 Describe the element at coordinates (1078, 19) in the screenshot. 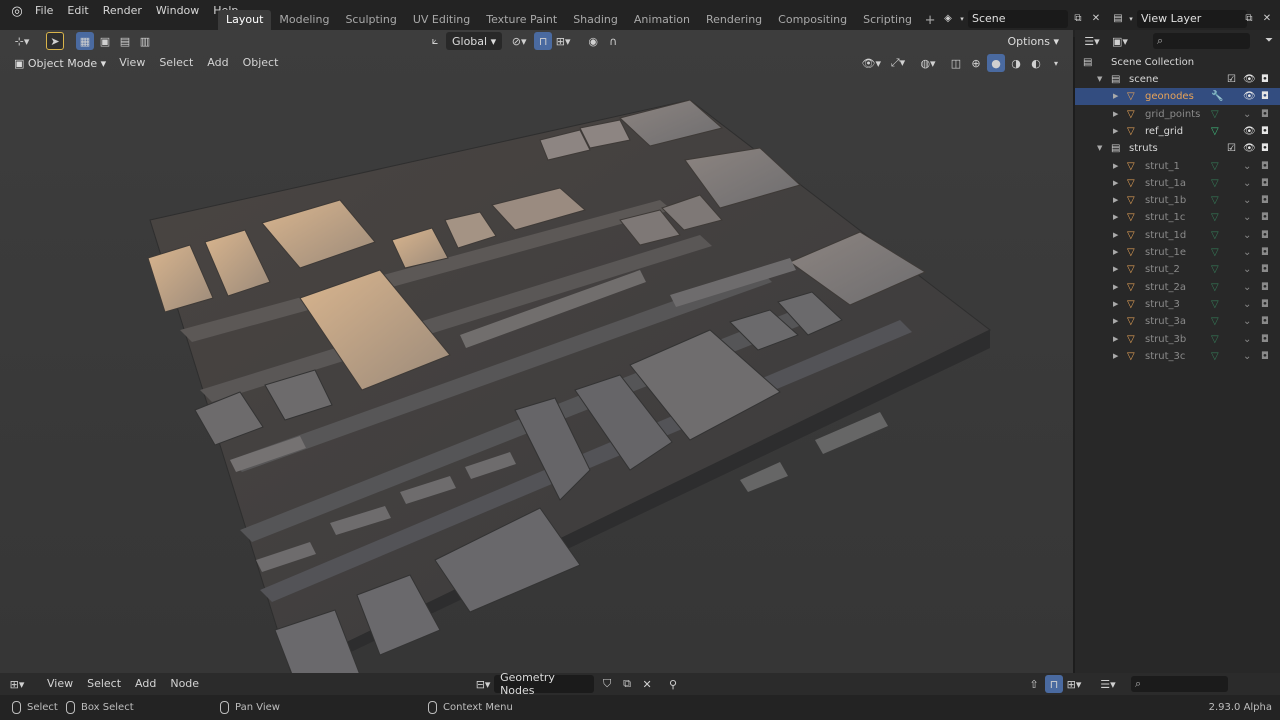

I see `new-scene-icon: ⧉` at that location.